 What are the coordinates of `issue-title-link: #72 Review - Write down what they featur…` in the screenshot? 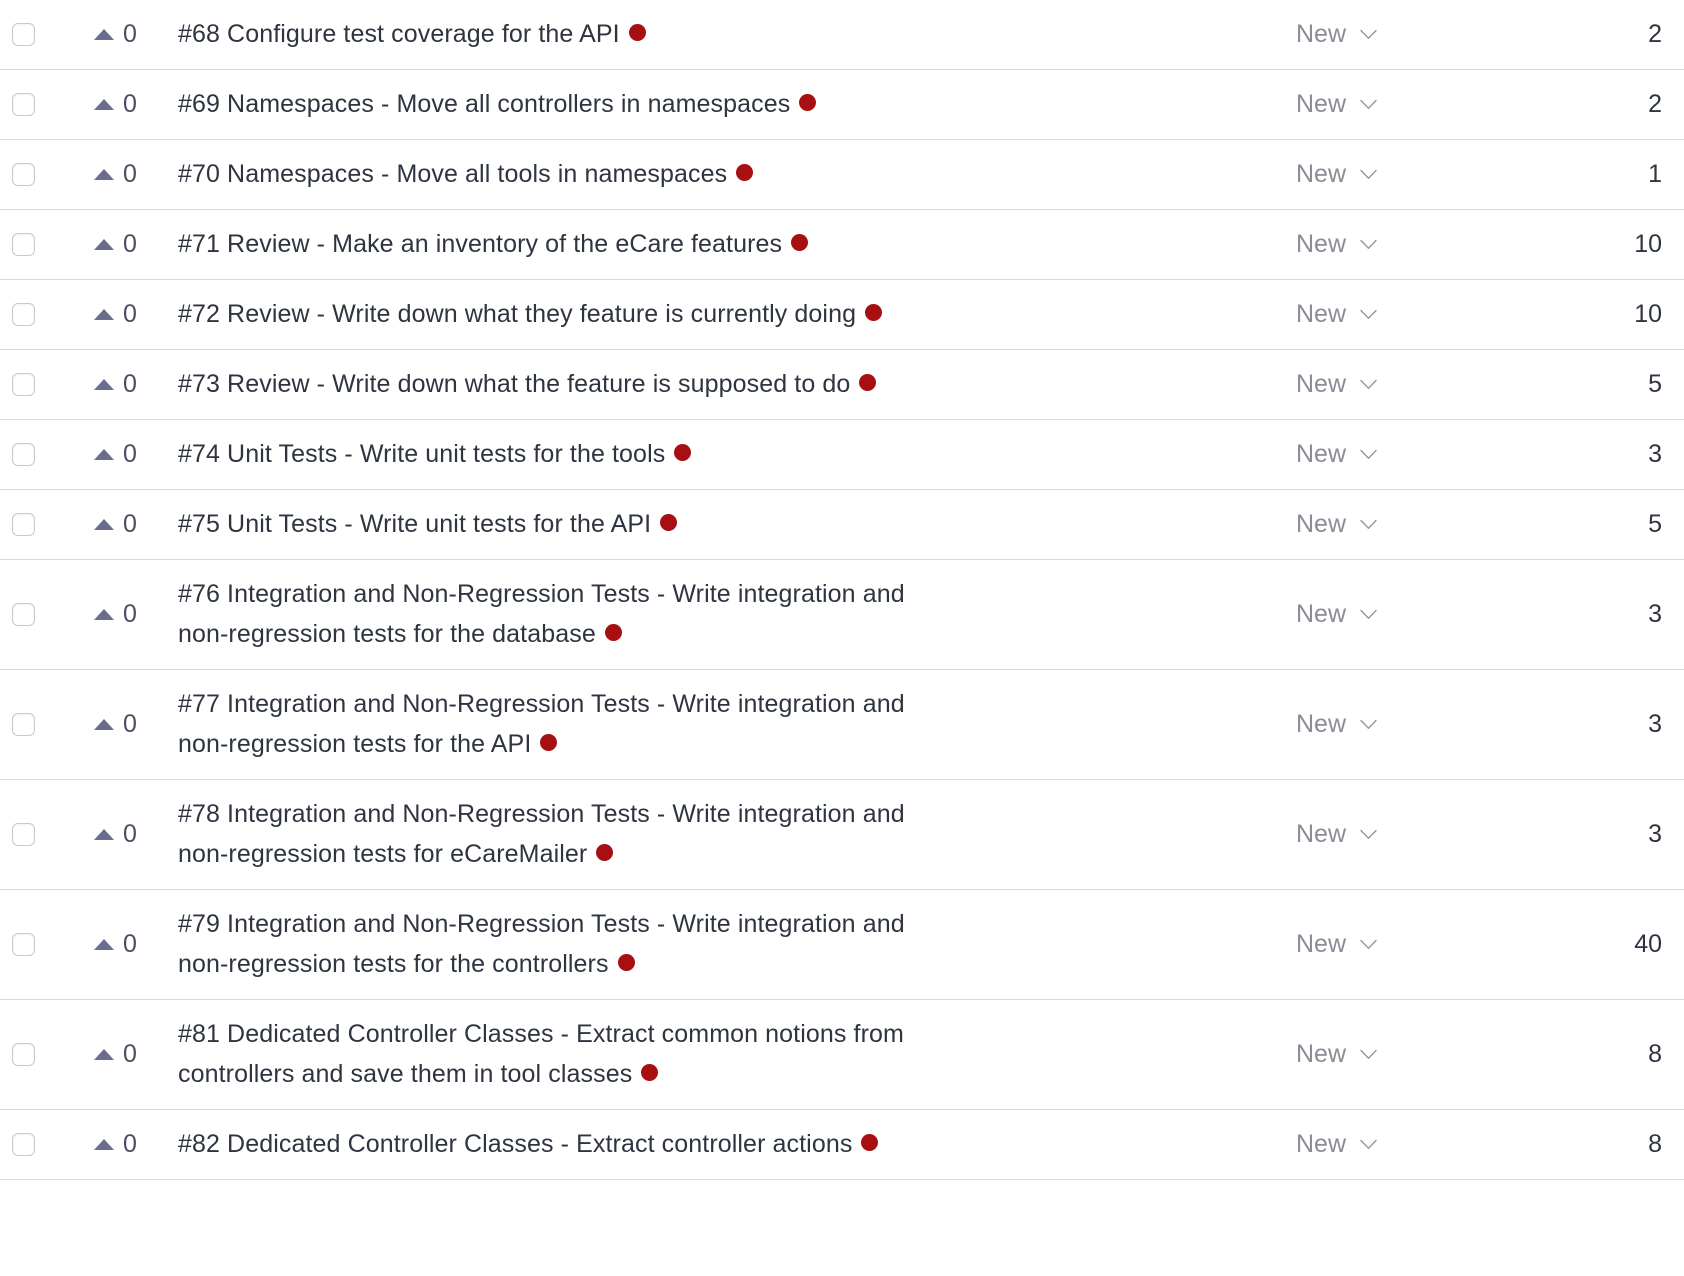 It's located at (517, 314).